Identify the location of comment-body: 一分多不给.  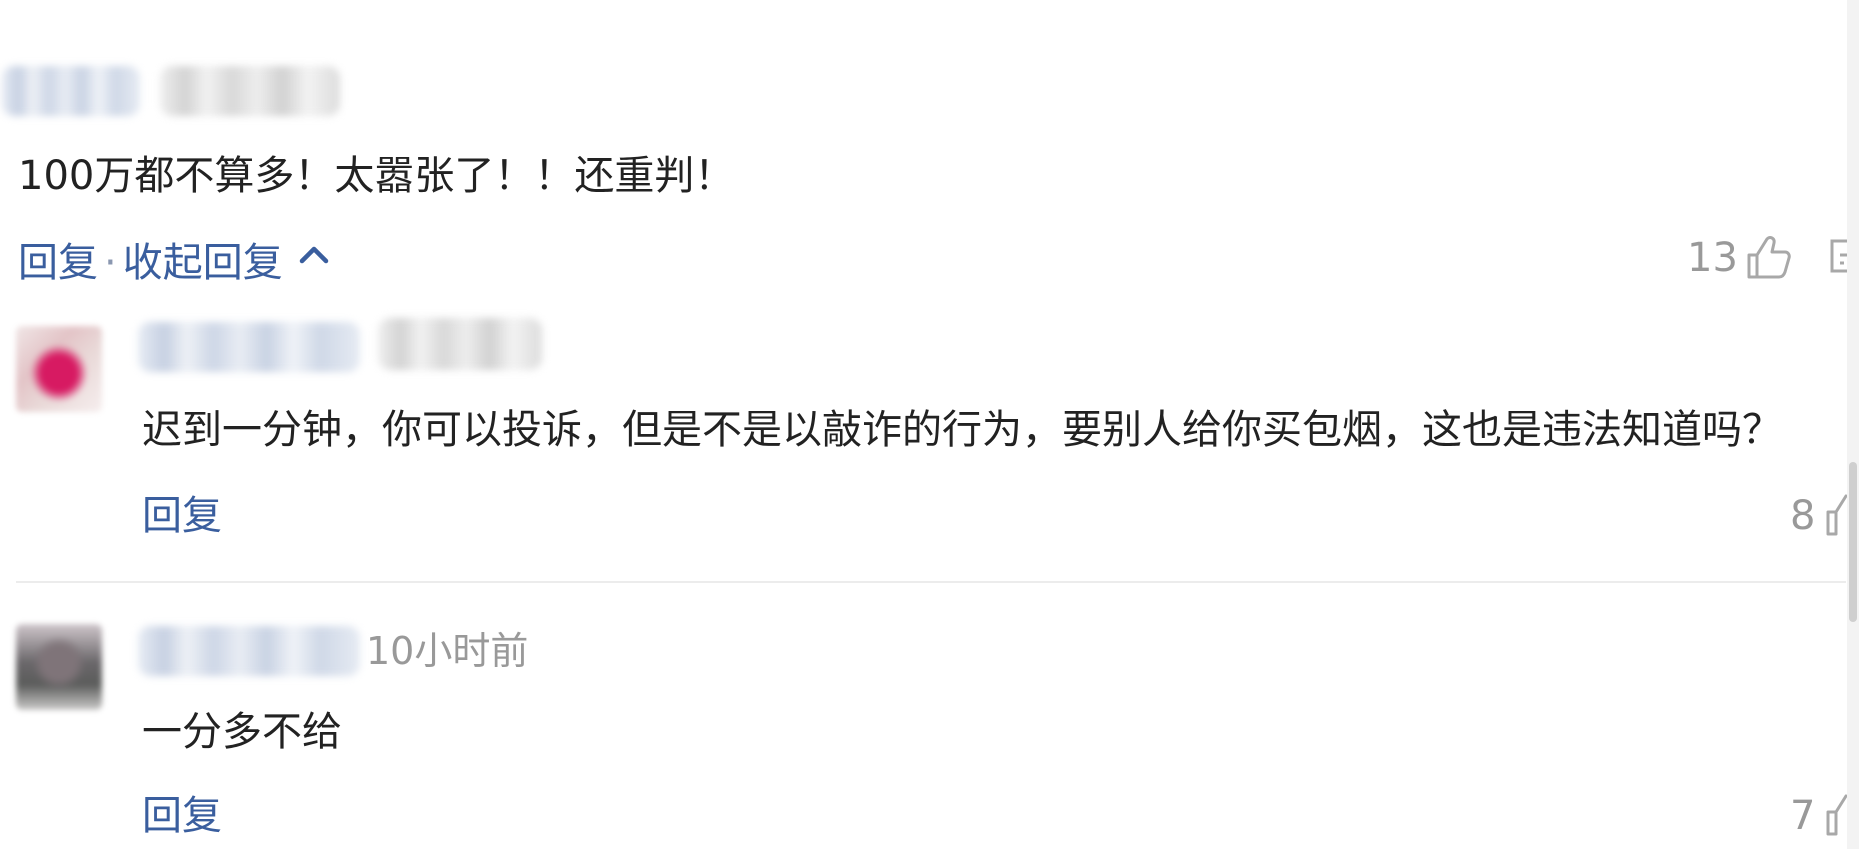
(242, 732).